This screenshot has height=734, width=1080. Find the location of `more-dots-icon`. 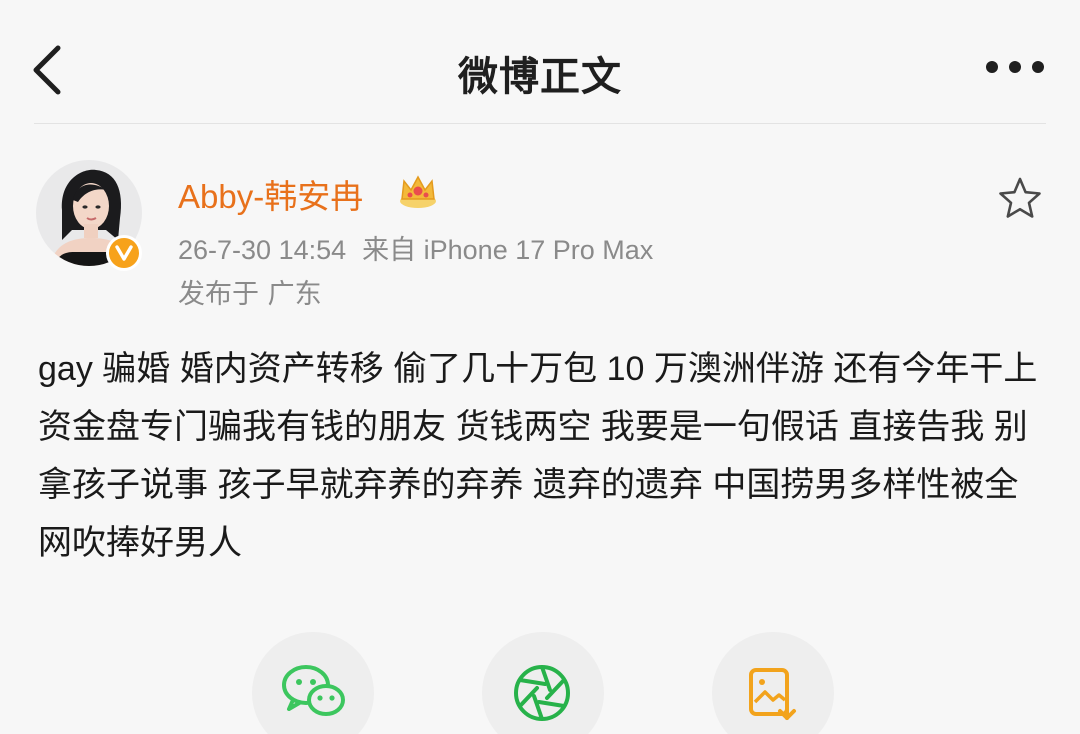

more-dots-icon is located at coordinates (1015, 67).